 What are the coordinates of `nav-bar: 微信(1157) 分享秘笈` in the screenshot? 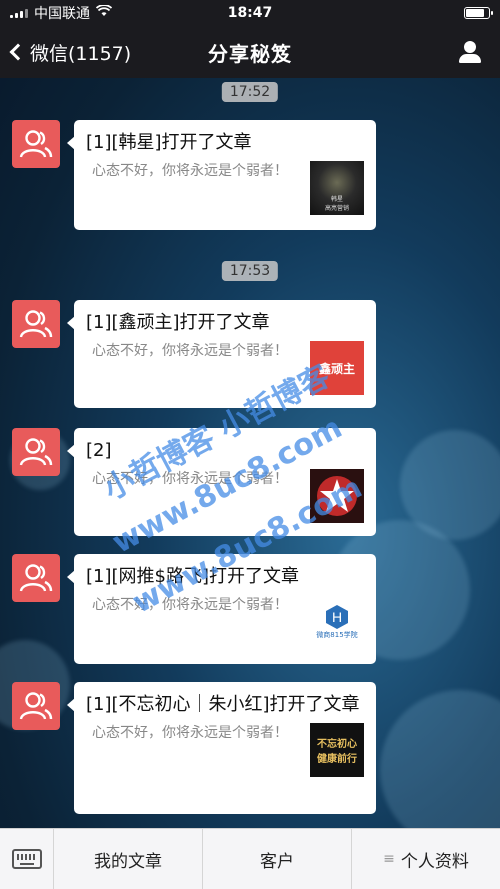 It's located at (250, 52).